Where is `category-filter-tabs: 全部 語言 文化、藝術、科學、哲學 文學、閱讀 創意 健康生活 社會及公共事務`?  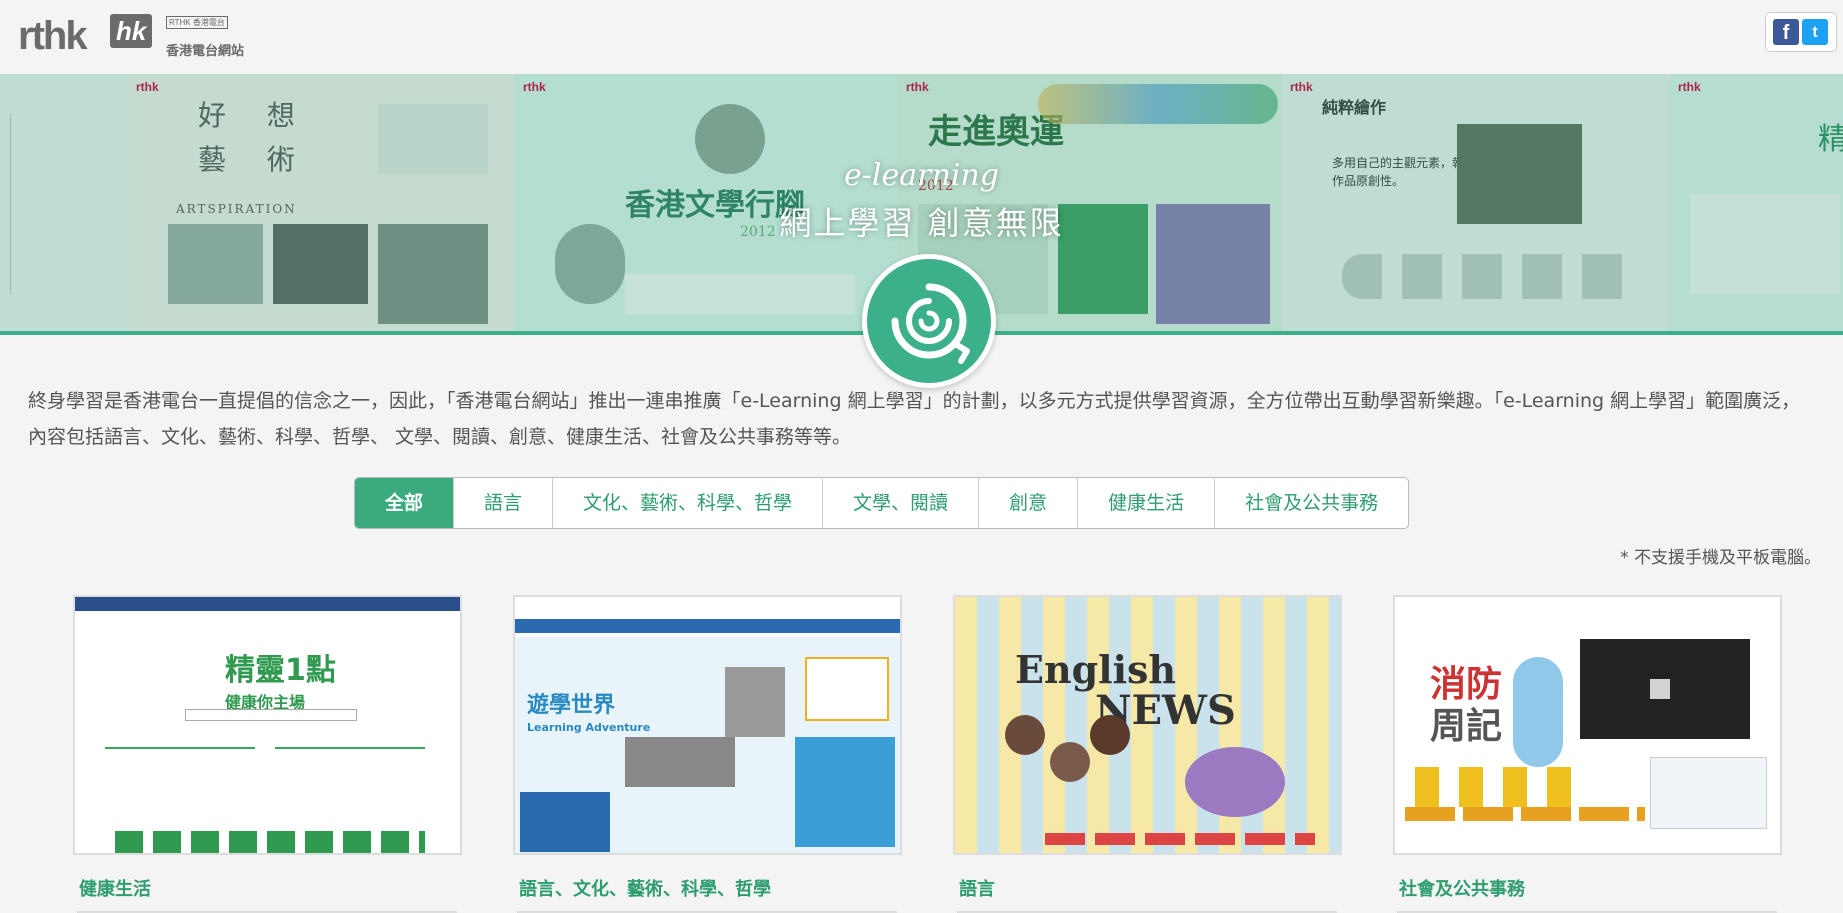
category-filter-tabs: 全部 語言 文化、藝術、科學、哲學 文學、閱讀 創意 健康生活 社會及公共事務 is located at coordinates (882, 503).